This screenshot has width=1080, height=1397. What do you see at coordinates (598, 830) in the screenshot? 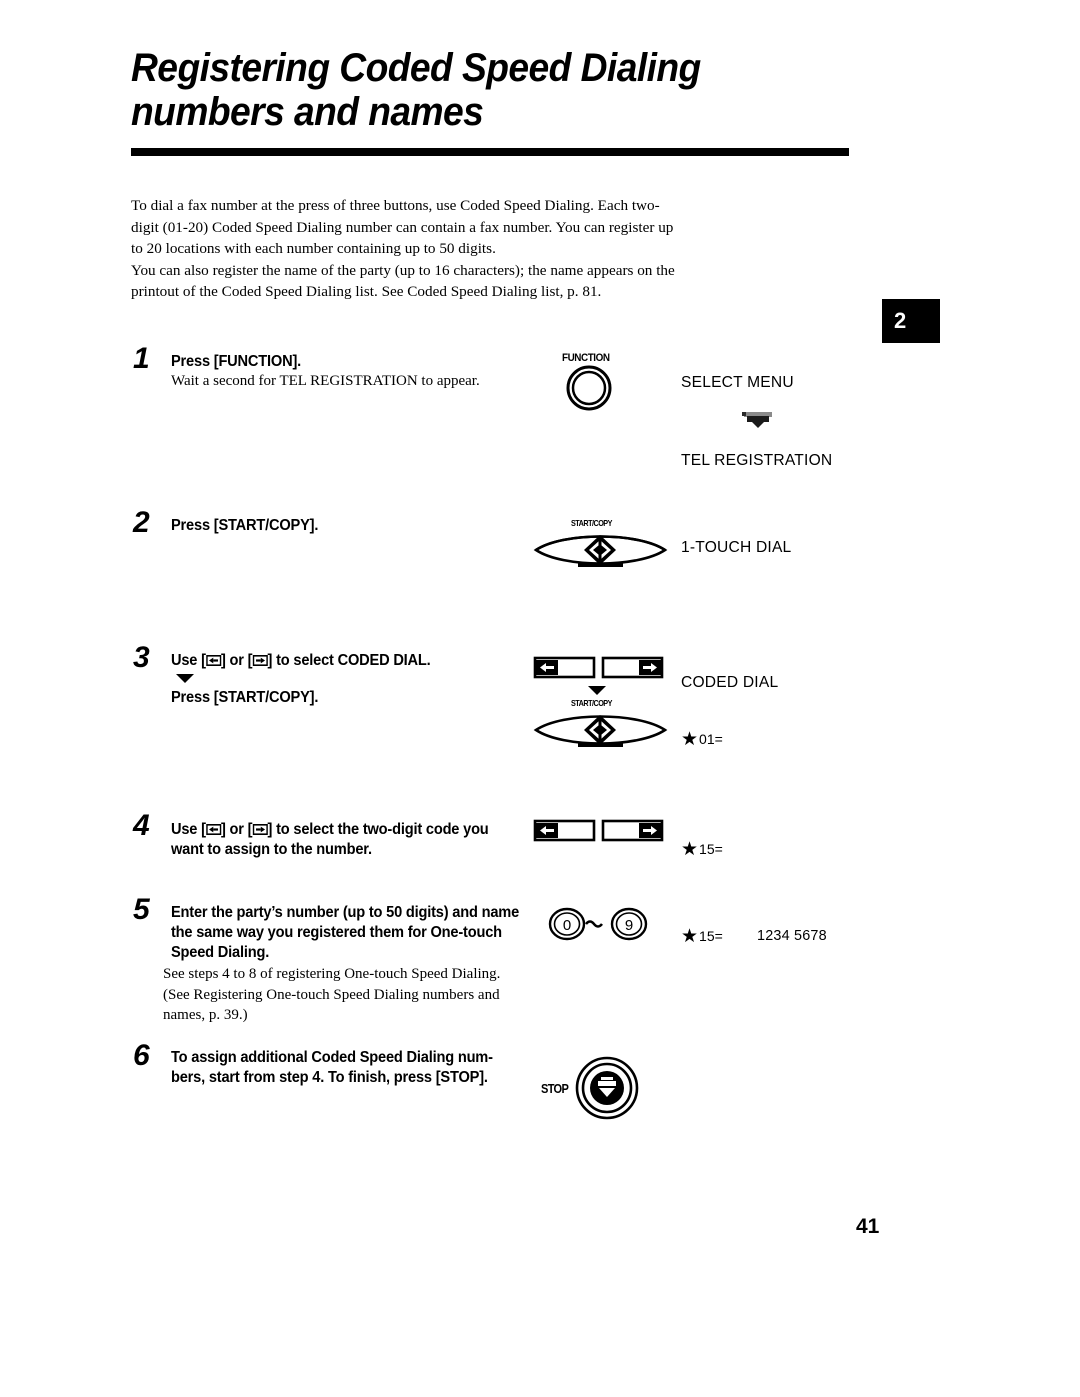
I see `arrow-keys-icon-step4` at bounding box center [598, 830].